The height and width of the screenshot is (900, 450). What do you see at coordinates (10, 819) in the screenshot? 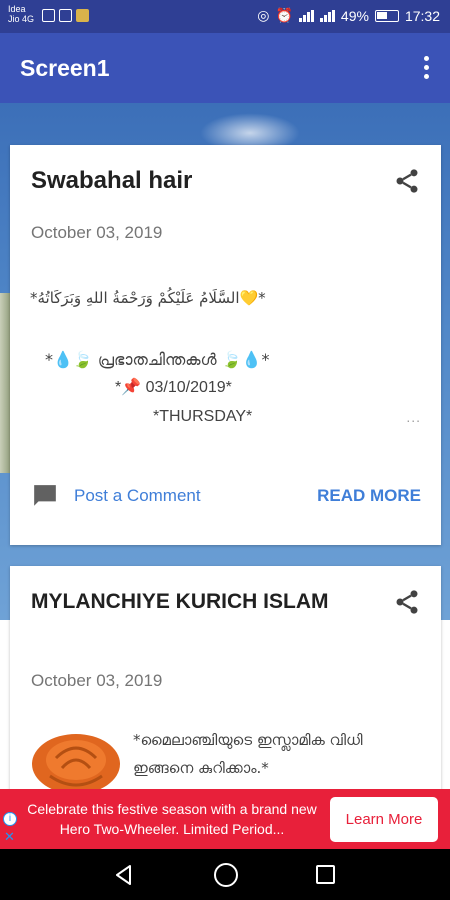
I see `ad-info-icon: i` at bounding box center [10, 819].